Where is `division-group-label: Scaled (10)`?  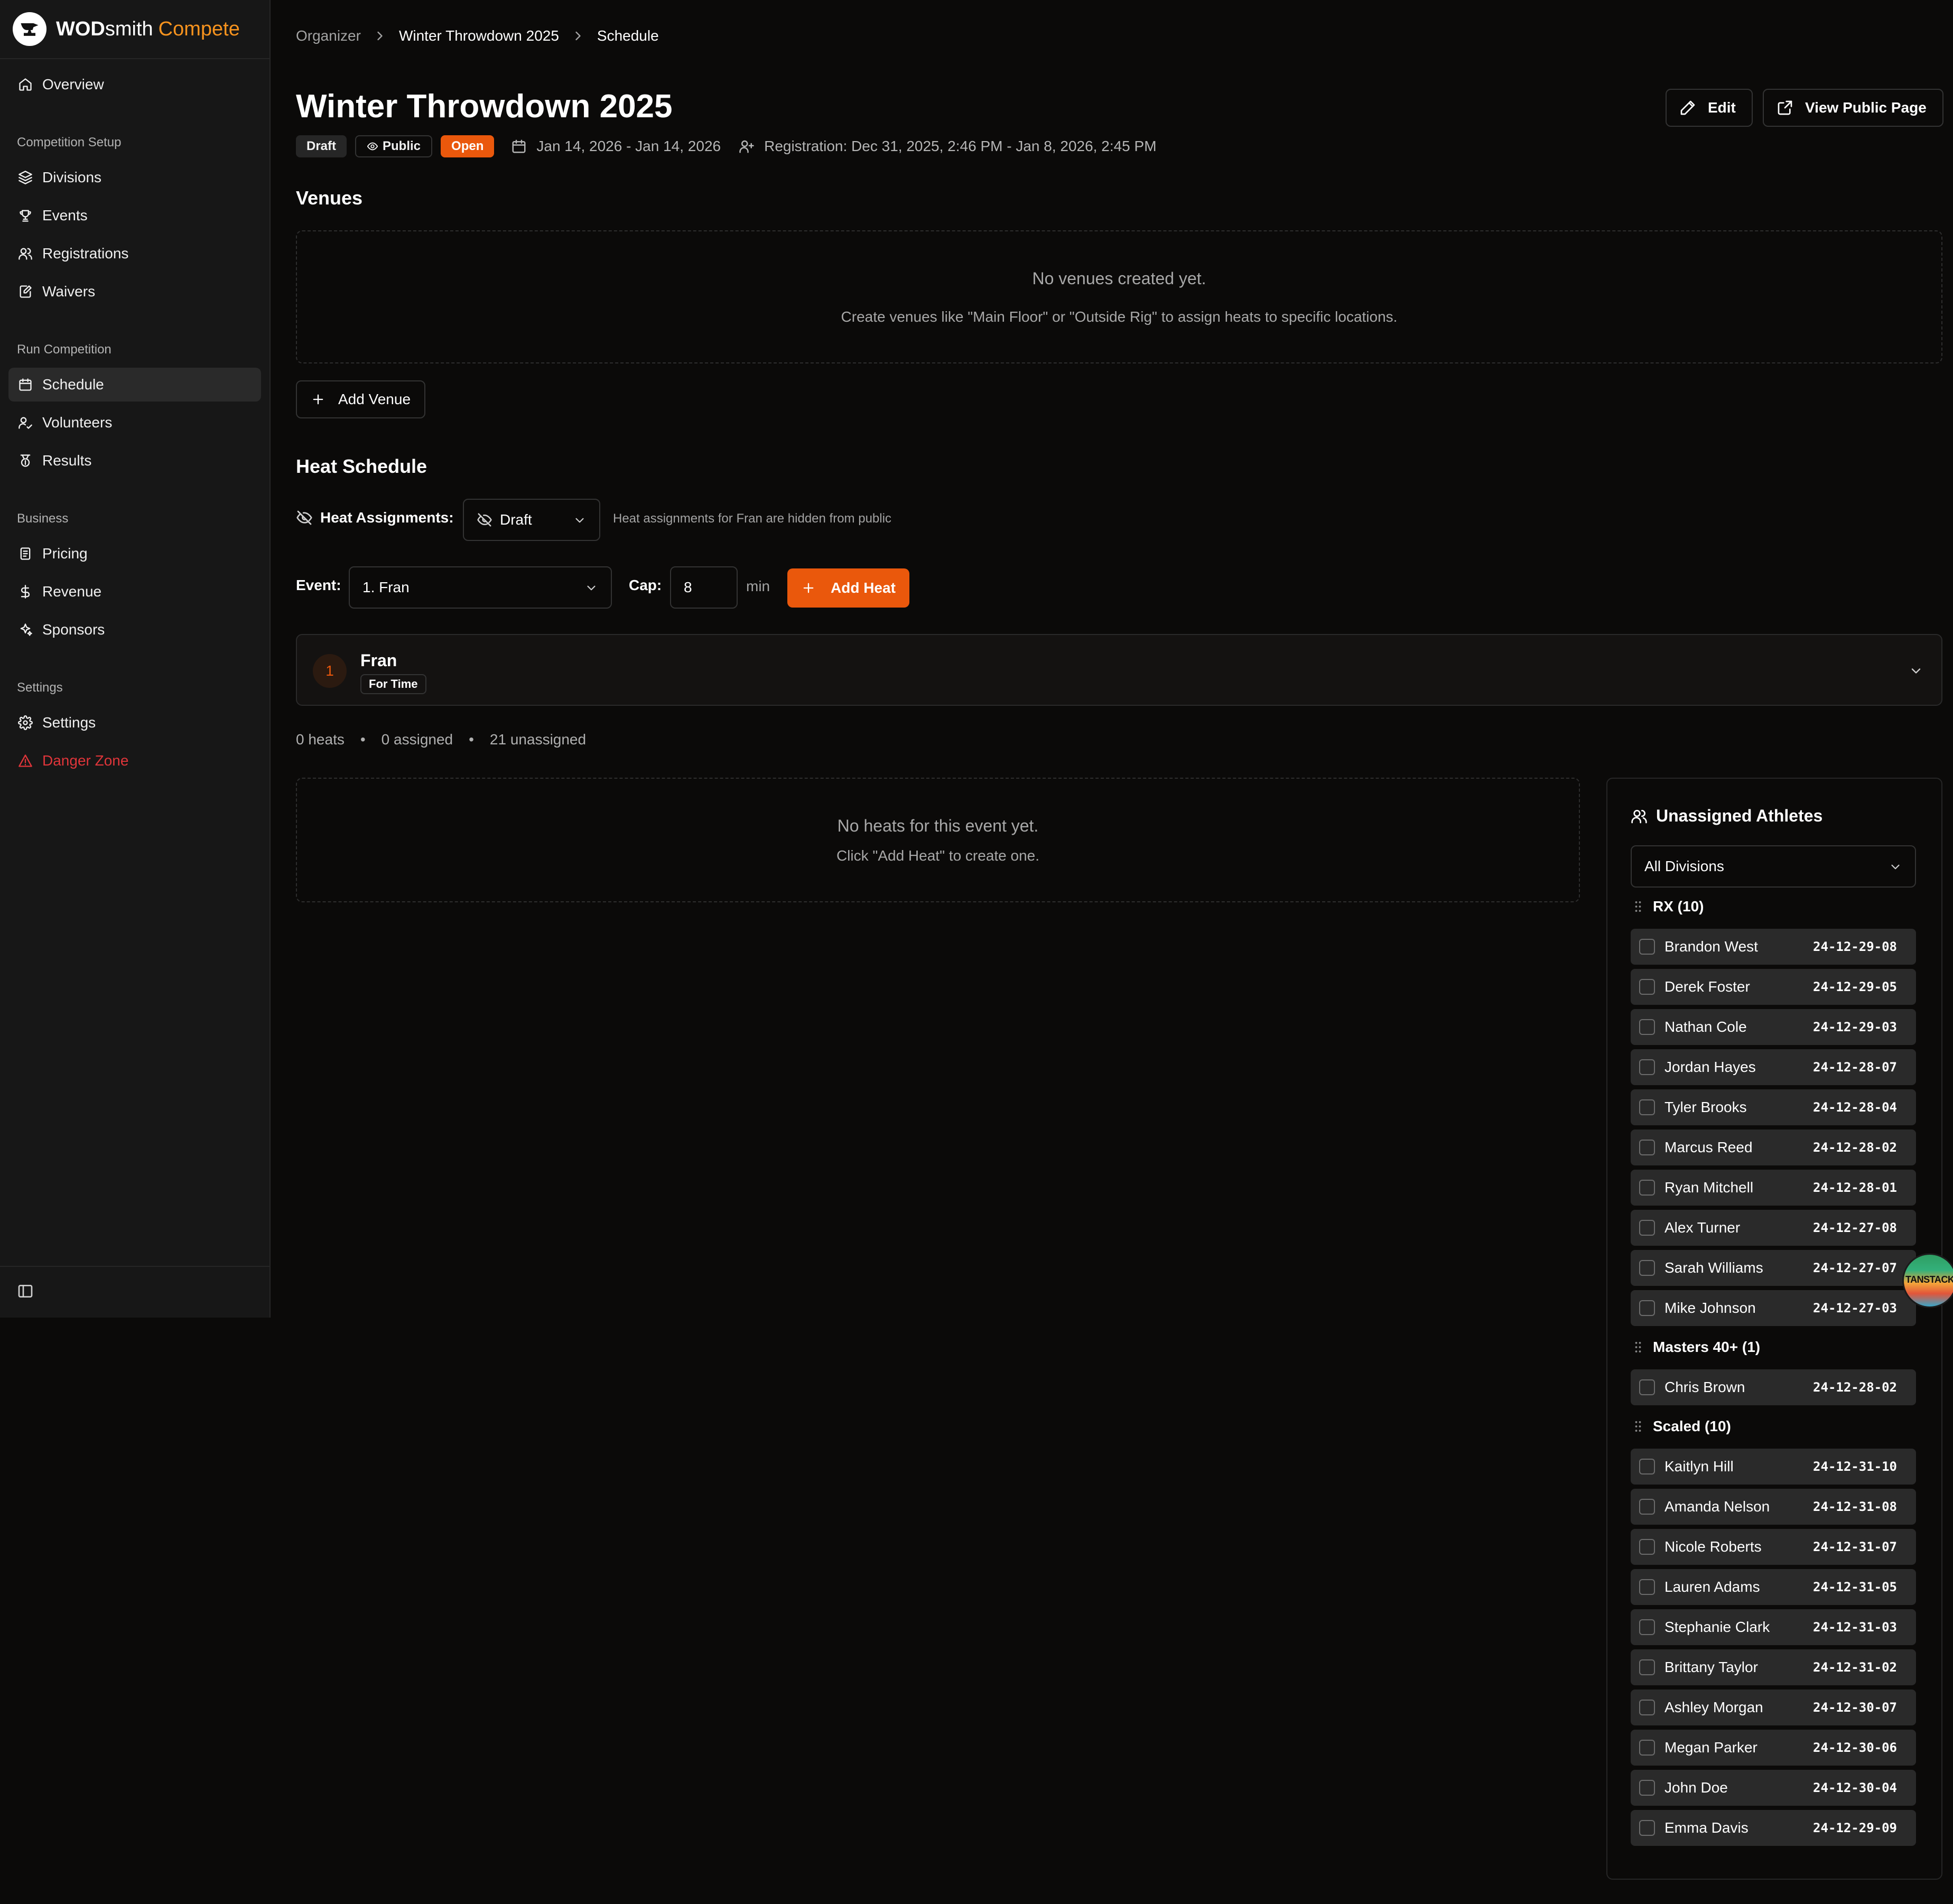 division-group-label: Scaled (10) is located at coordinates (1692, 1426).